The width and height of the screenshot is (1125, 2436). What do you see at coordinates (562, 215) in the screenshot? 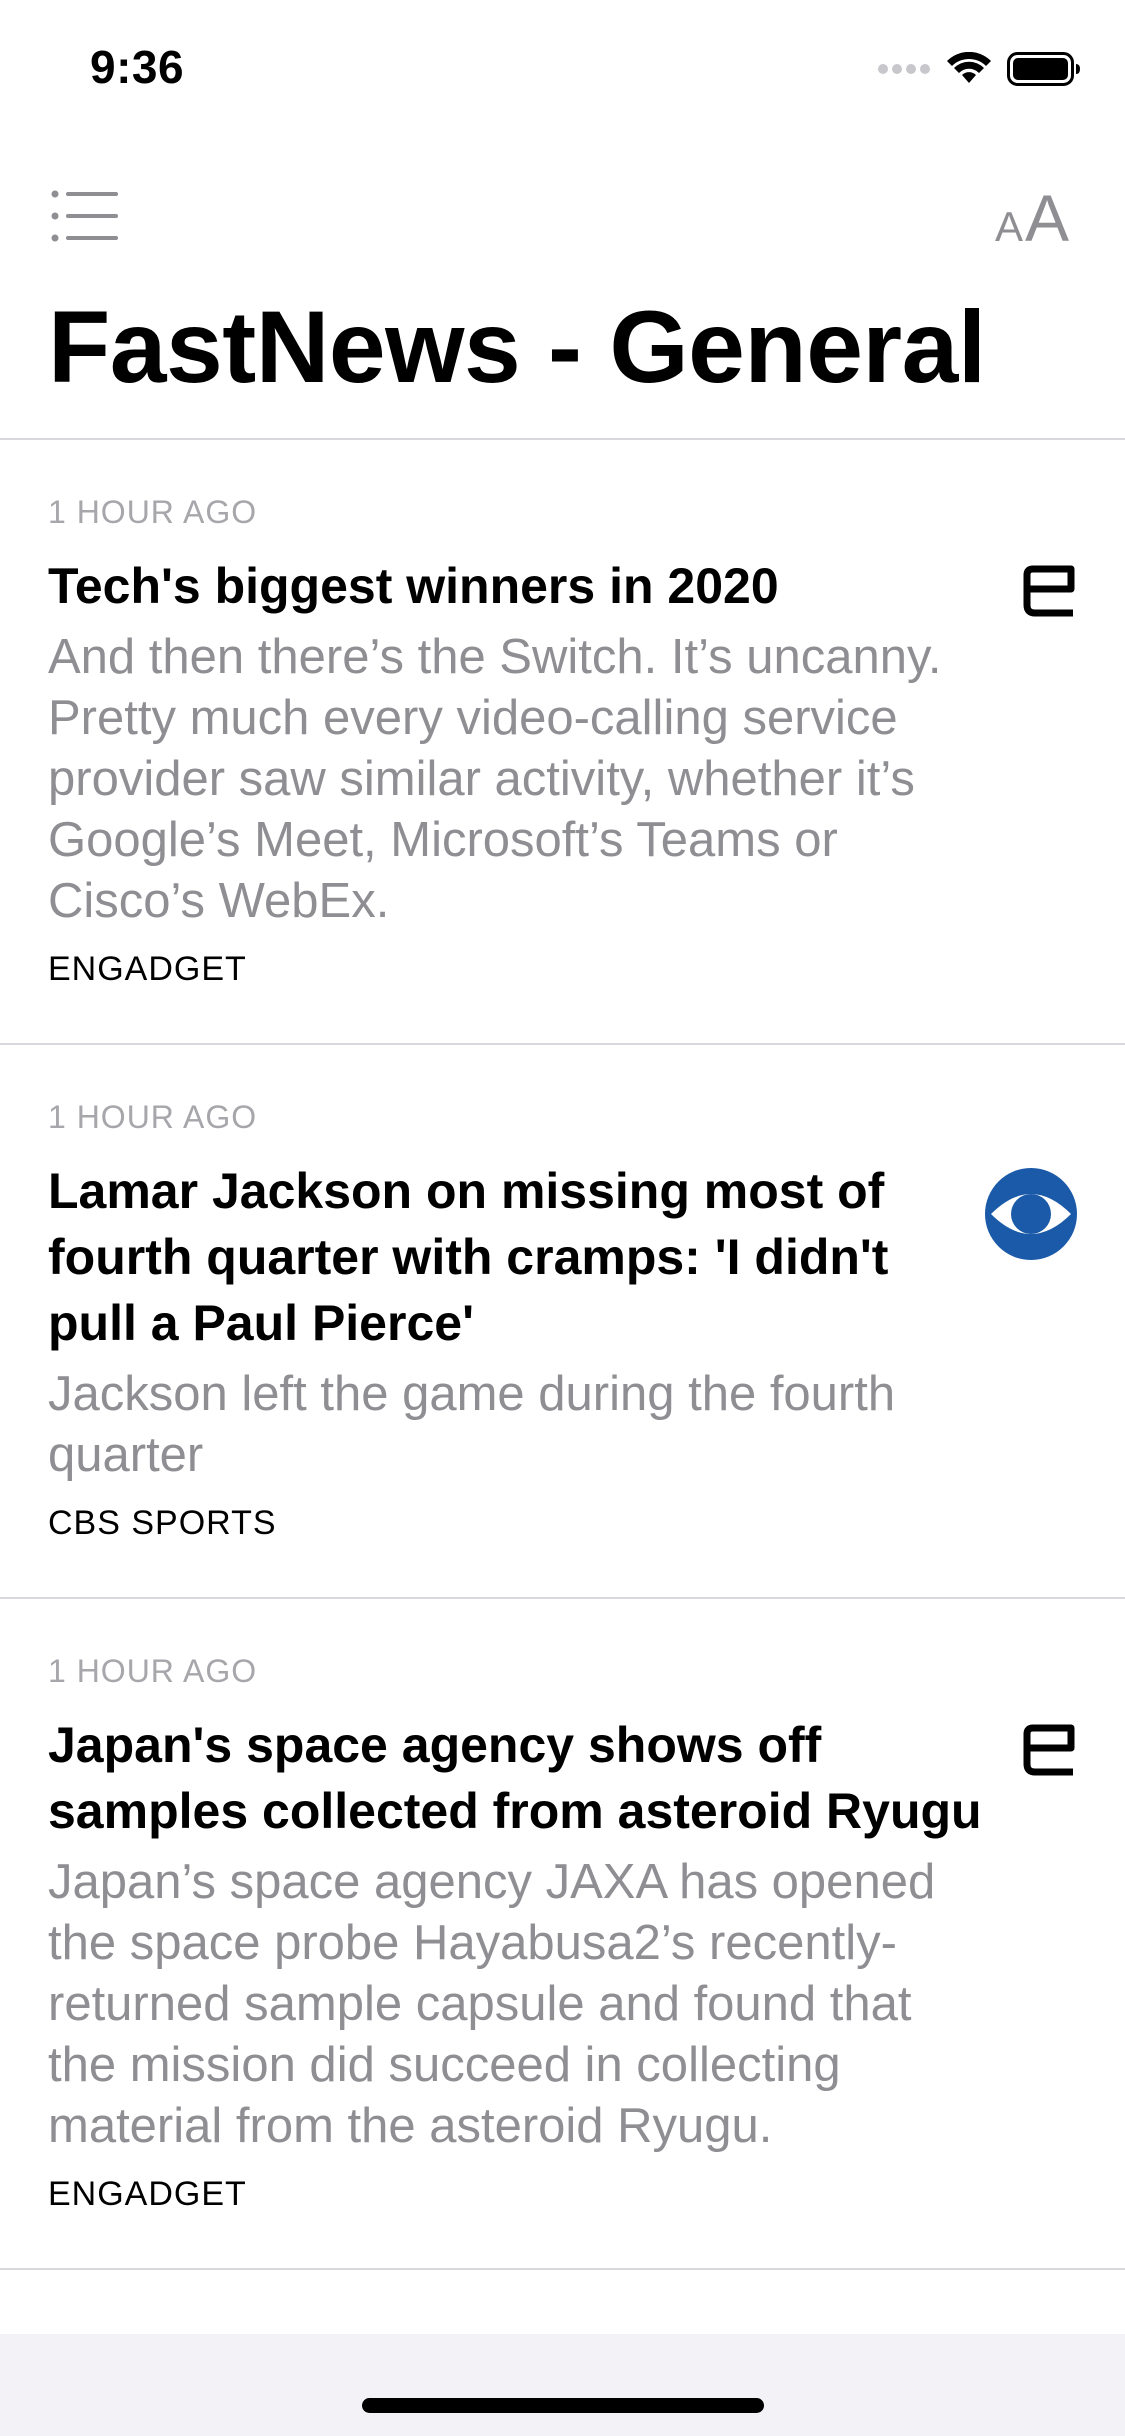
I see `navigation-bar: A A` at bounding box center [562, 215].